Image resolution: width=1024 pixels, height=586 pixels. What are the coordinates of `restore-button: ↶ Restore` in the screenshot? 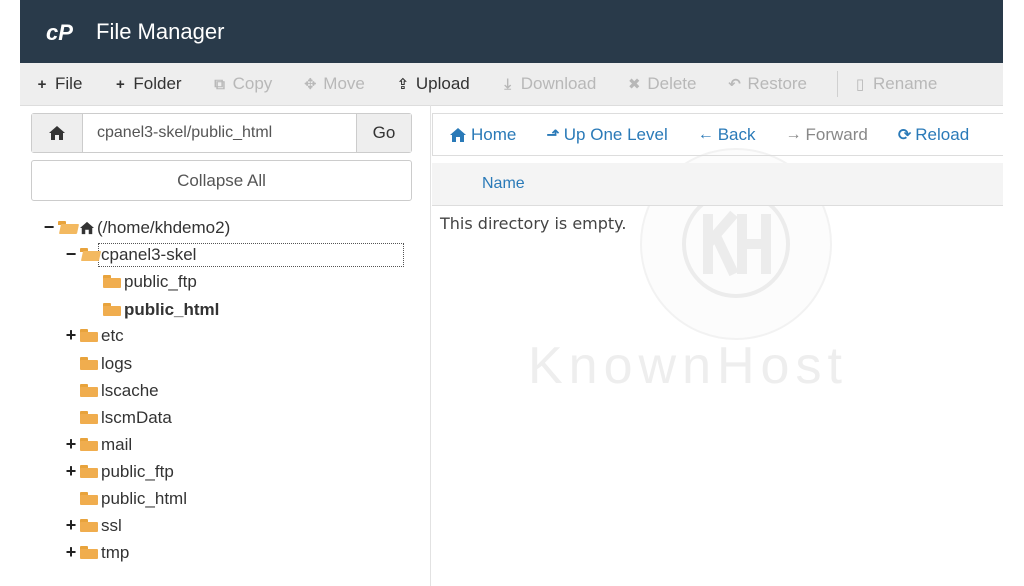 It's located at (766, 84).